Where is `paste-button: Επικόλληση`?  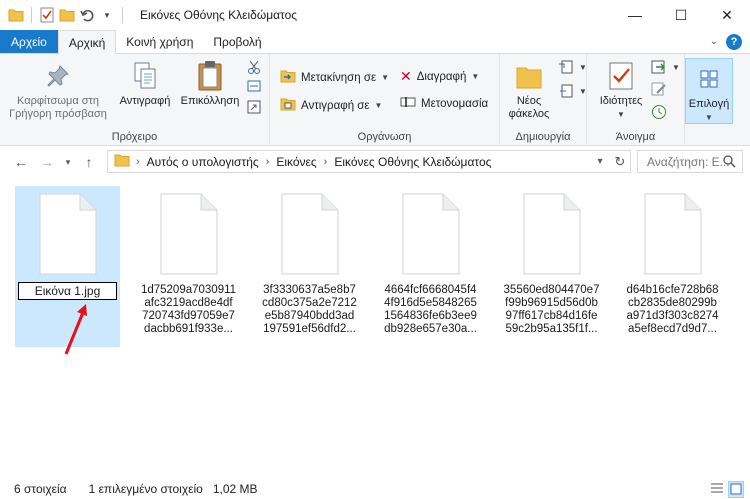
paste-button: Επικόλληση is located at coordinates (210, 84).